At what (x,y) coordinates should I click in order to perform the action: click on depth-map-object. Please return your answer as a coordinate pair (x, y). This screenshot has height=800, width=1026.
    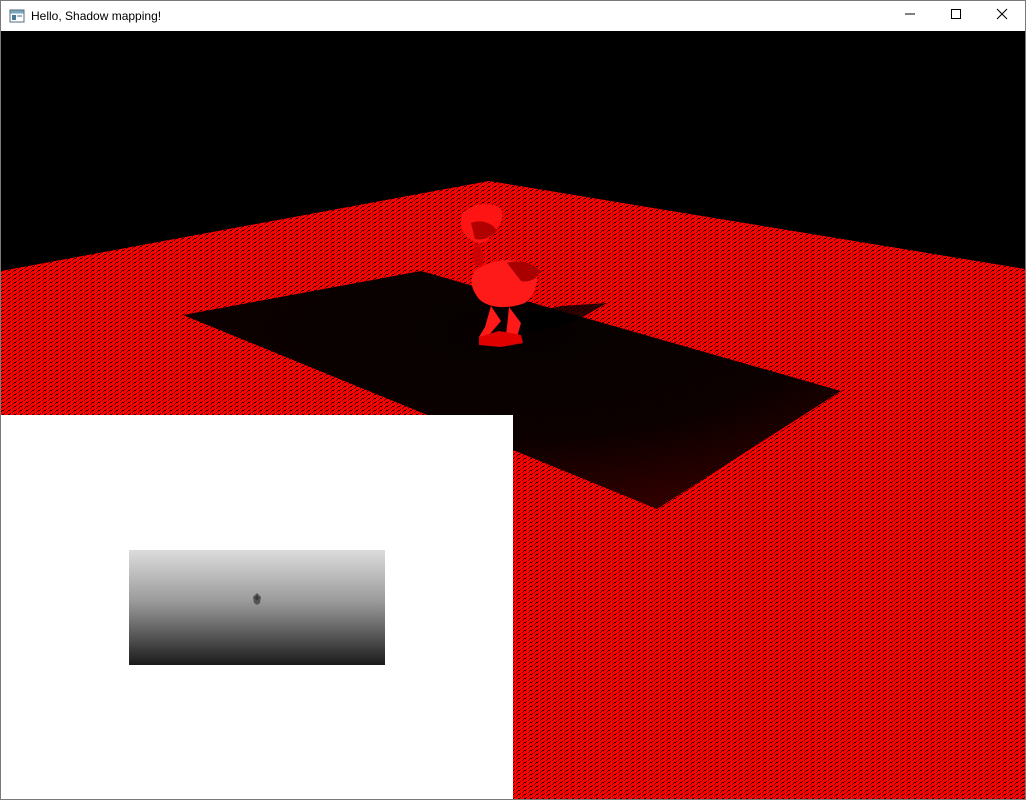
    Looking at the image, I should click on (257, 599).